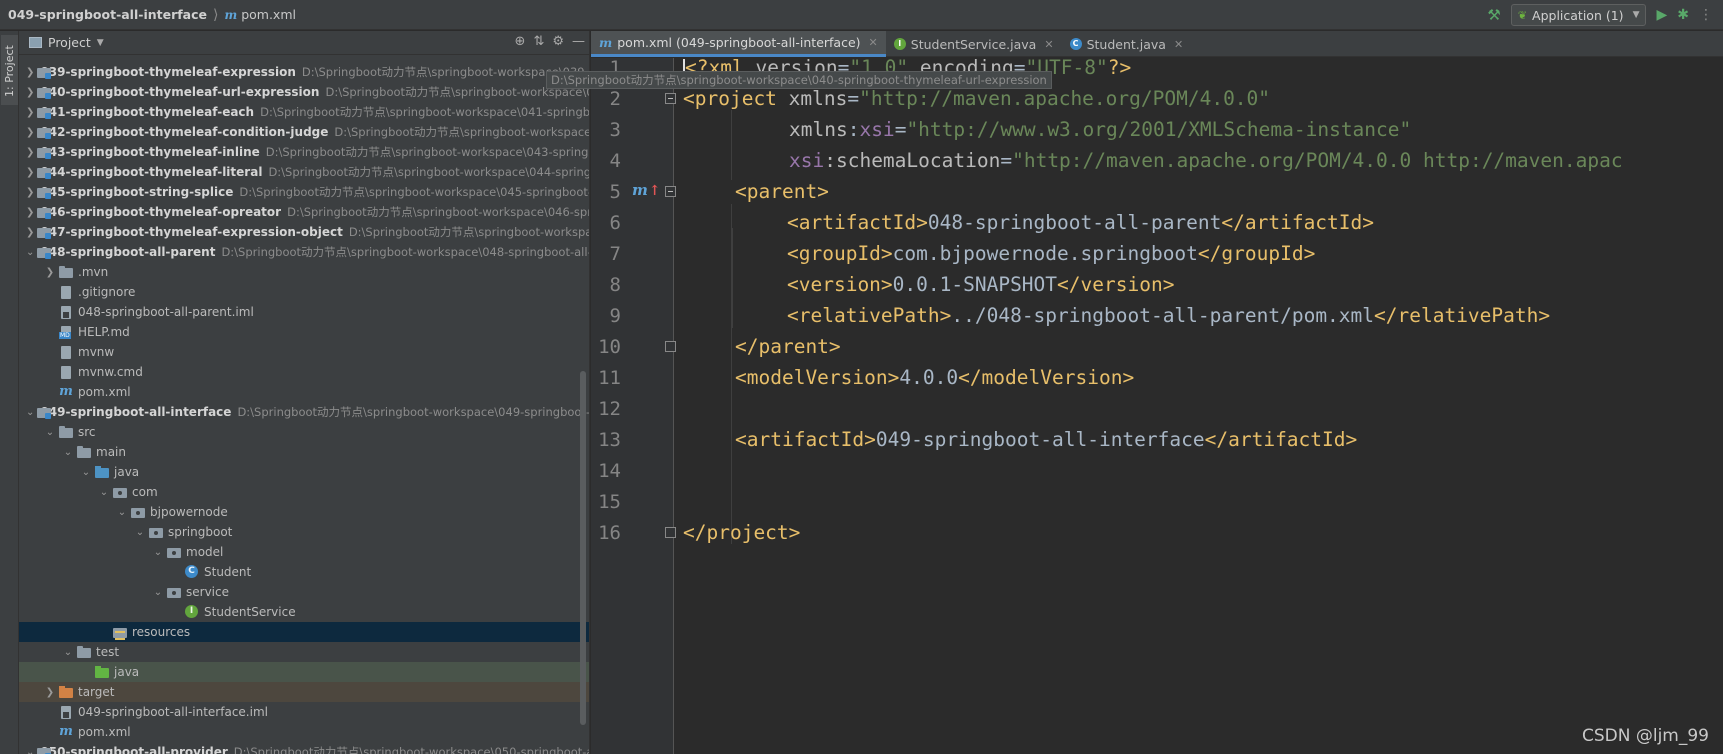  What do you see at coordinates (96, 352) in the screenshot?
I see `tree-item-label: mvnw` at bounding box center [96, 352].